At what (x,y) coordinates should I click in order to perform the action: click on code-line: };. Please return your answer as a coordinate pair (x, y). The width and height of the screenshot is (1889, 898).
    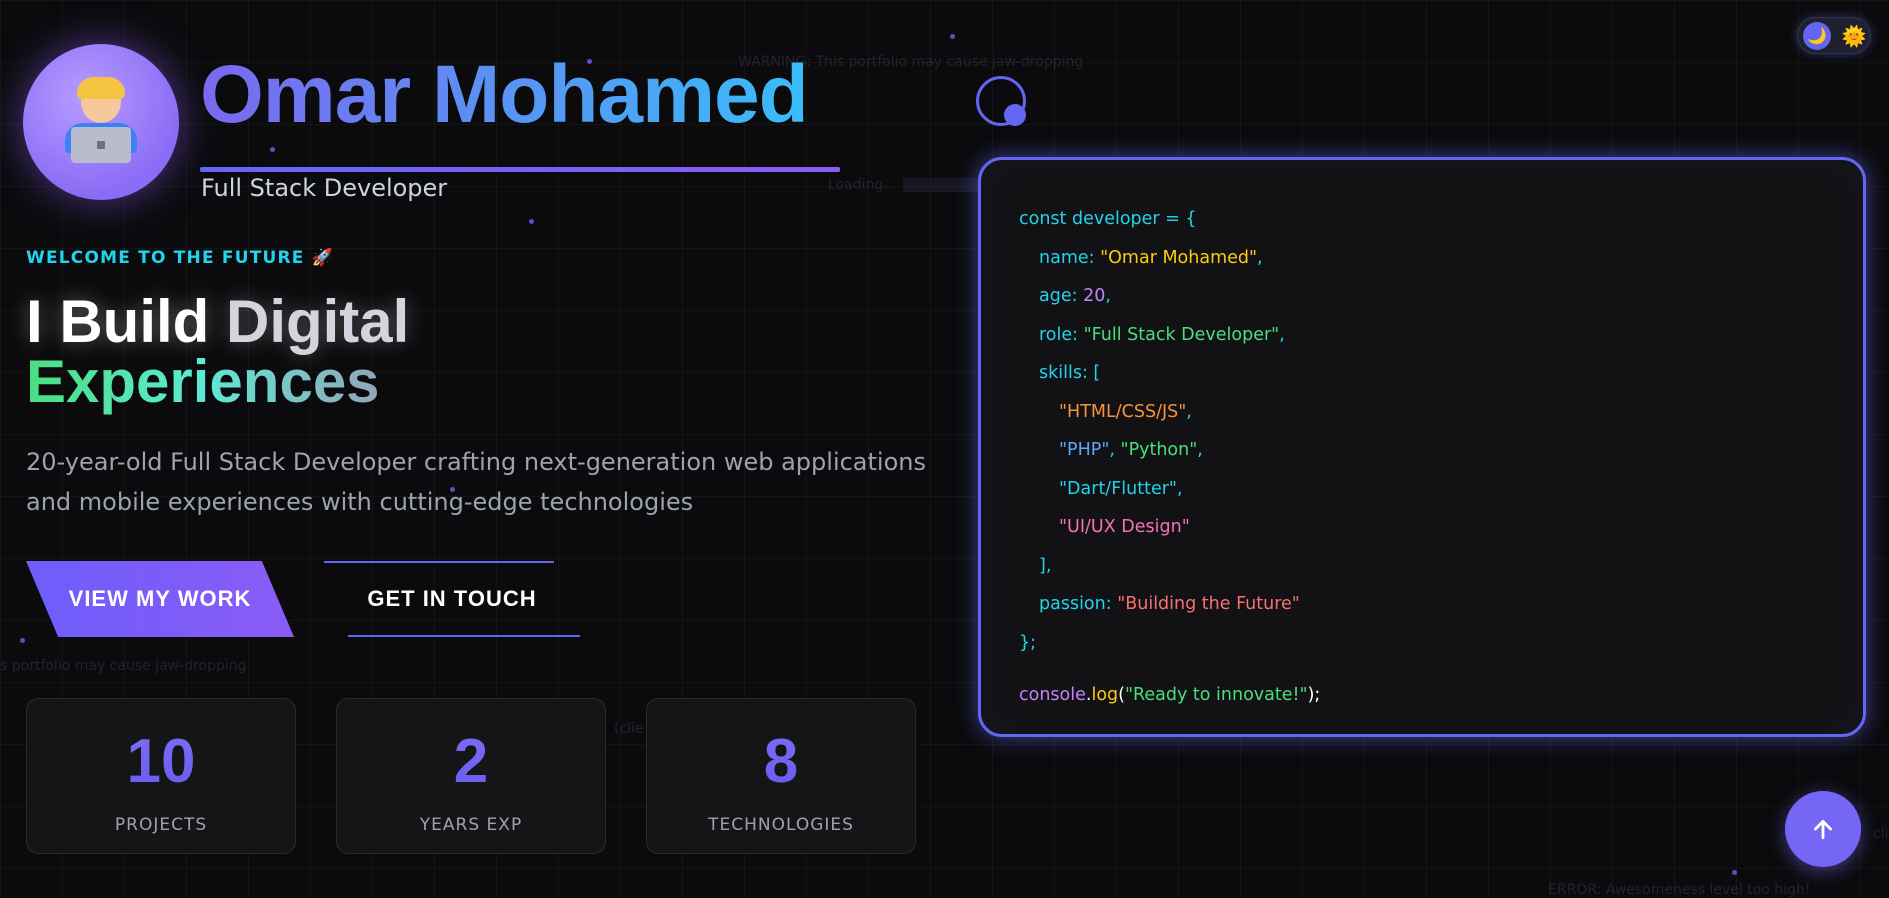
    Looking at the image, I should click on (1028, 642).